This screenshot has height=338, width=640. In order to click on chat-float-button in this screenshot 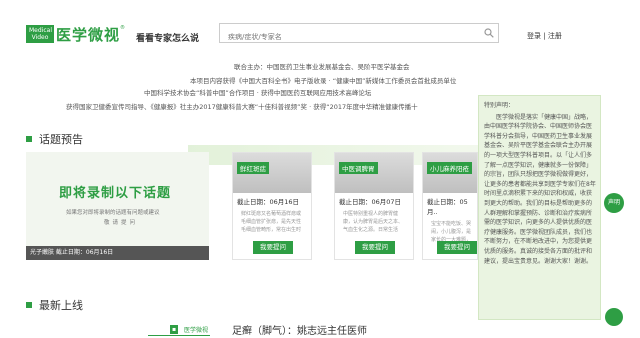, I will do `click(614, 317)`.